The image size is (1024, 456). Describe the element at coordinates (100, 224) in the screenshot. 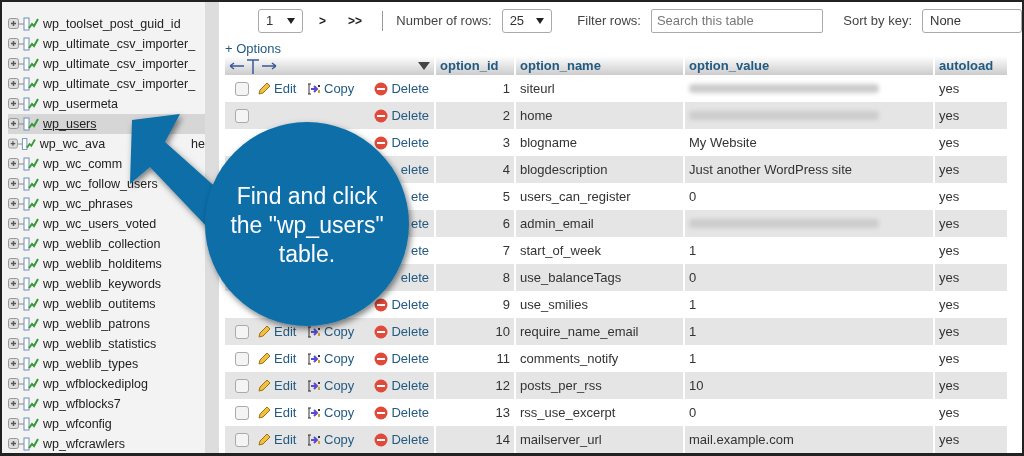

I see `table-name: wp_wc_users_voted` at that location.